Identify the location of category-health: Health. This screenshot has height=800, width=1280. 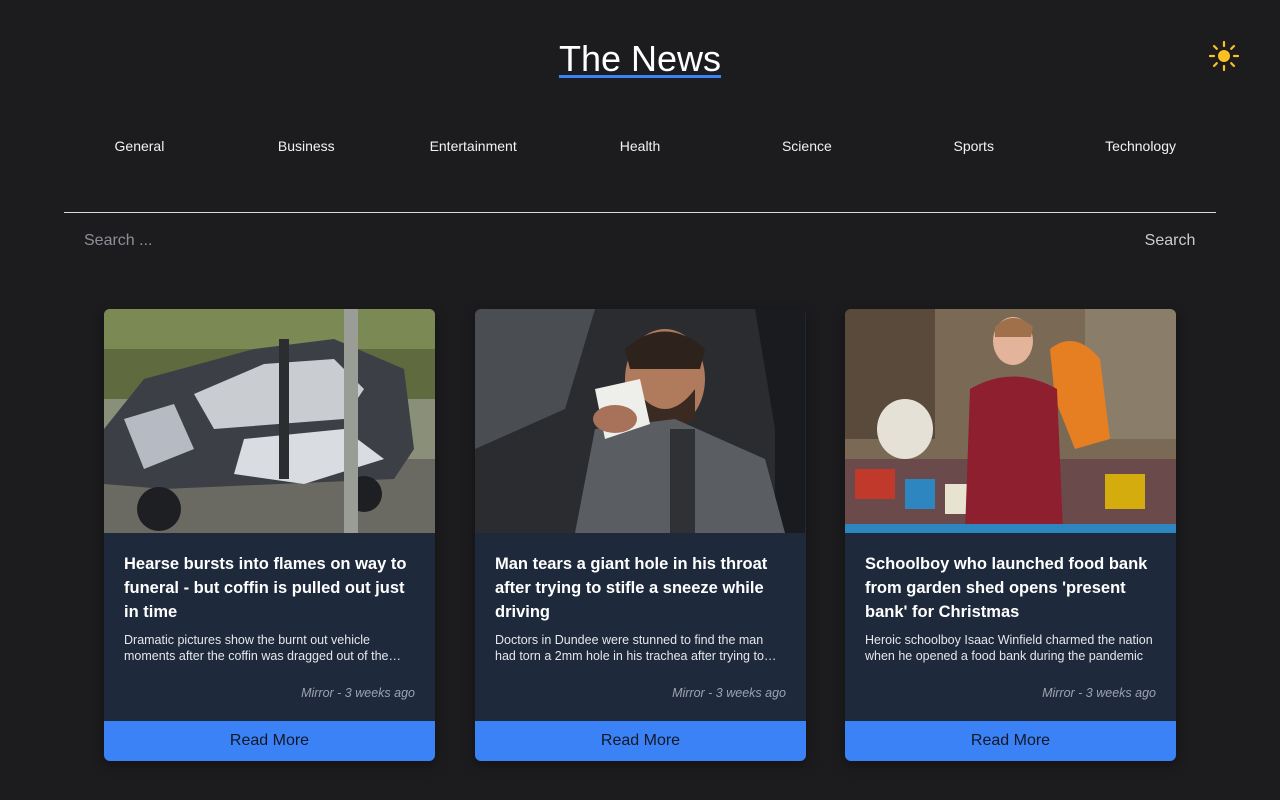
(640, 146).